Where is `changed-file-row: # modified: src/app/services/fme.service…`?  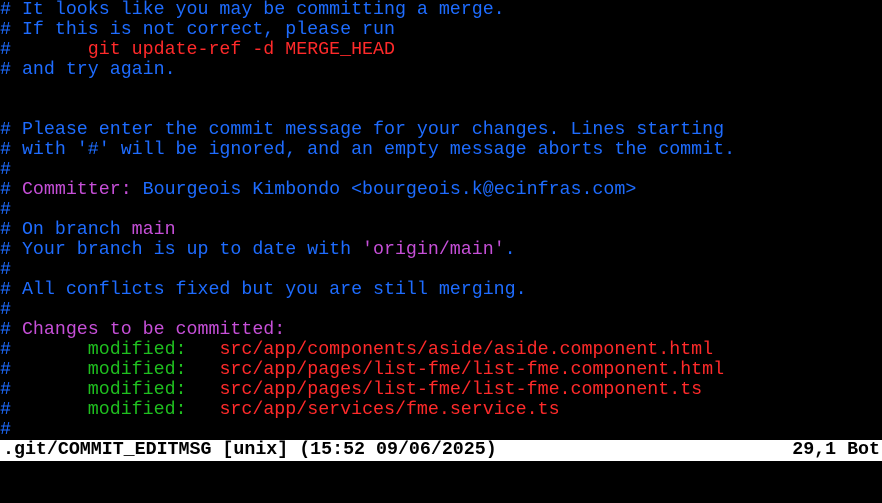 changed-file-row: # modified: src/app/services/fme.service… is located at coordinates (441, 410).